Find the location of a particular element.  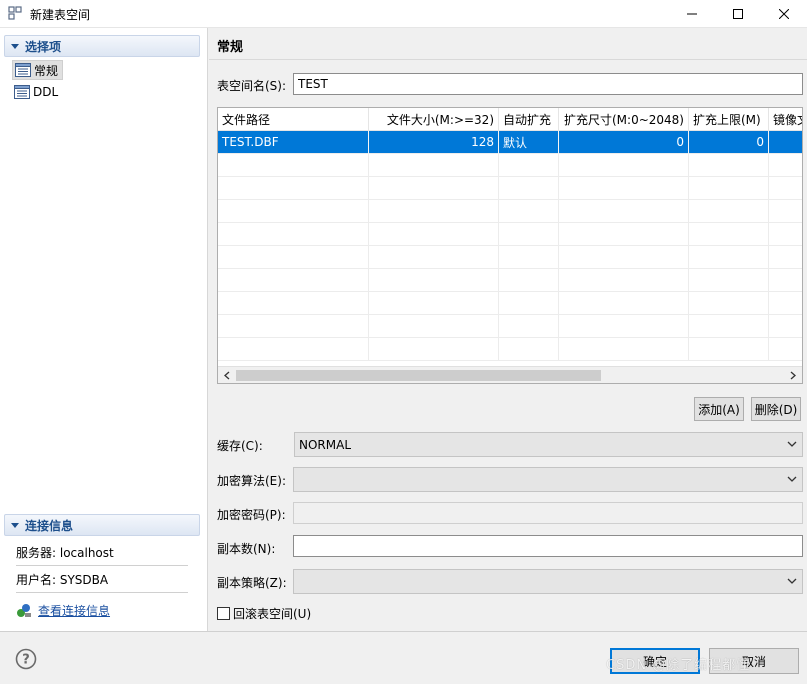

cell-path: TEST.DBF is located at coordinates (293, 142).